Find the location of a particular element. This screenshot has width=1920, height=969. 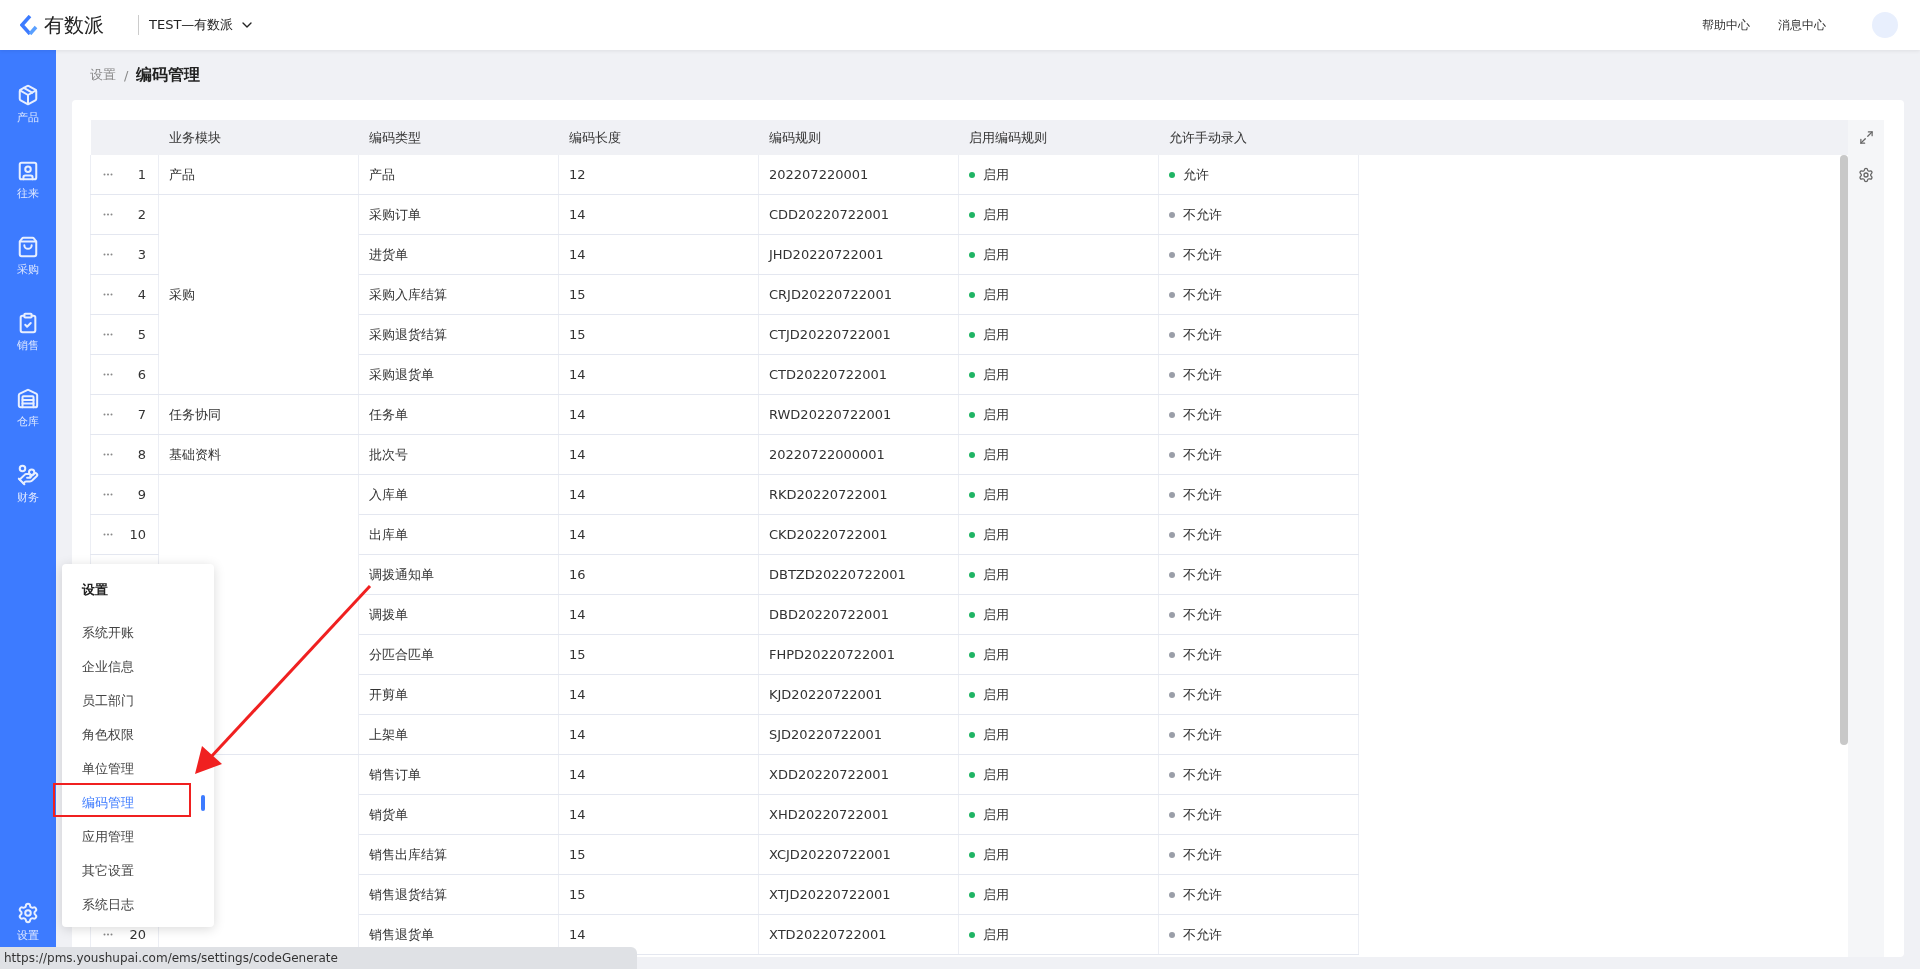

menu-item: 应用管理 is located at coordinates (138, 837).